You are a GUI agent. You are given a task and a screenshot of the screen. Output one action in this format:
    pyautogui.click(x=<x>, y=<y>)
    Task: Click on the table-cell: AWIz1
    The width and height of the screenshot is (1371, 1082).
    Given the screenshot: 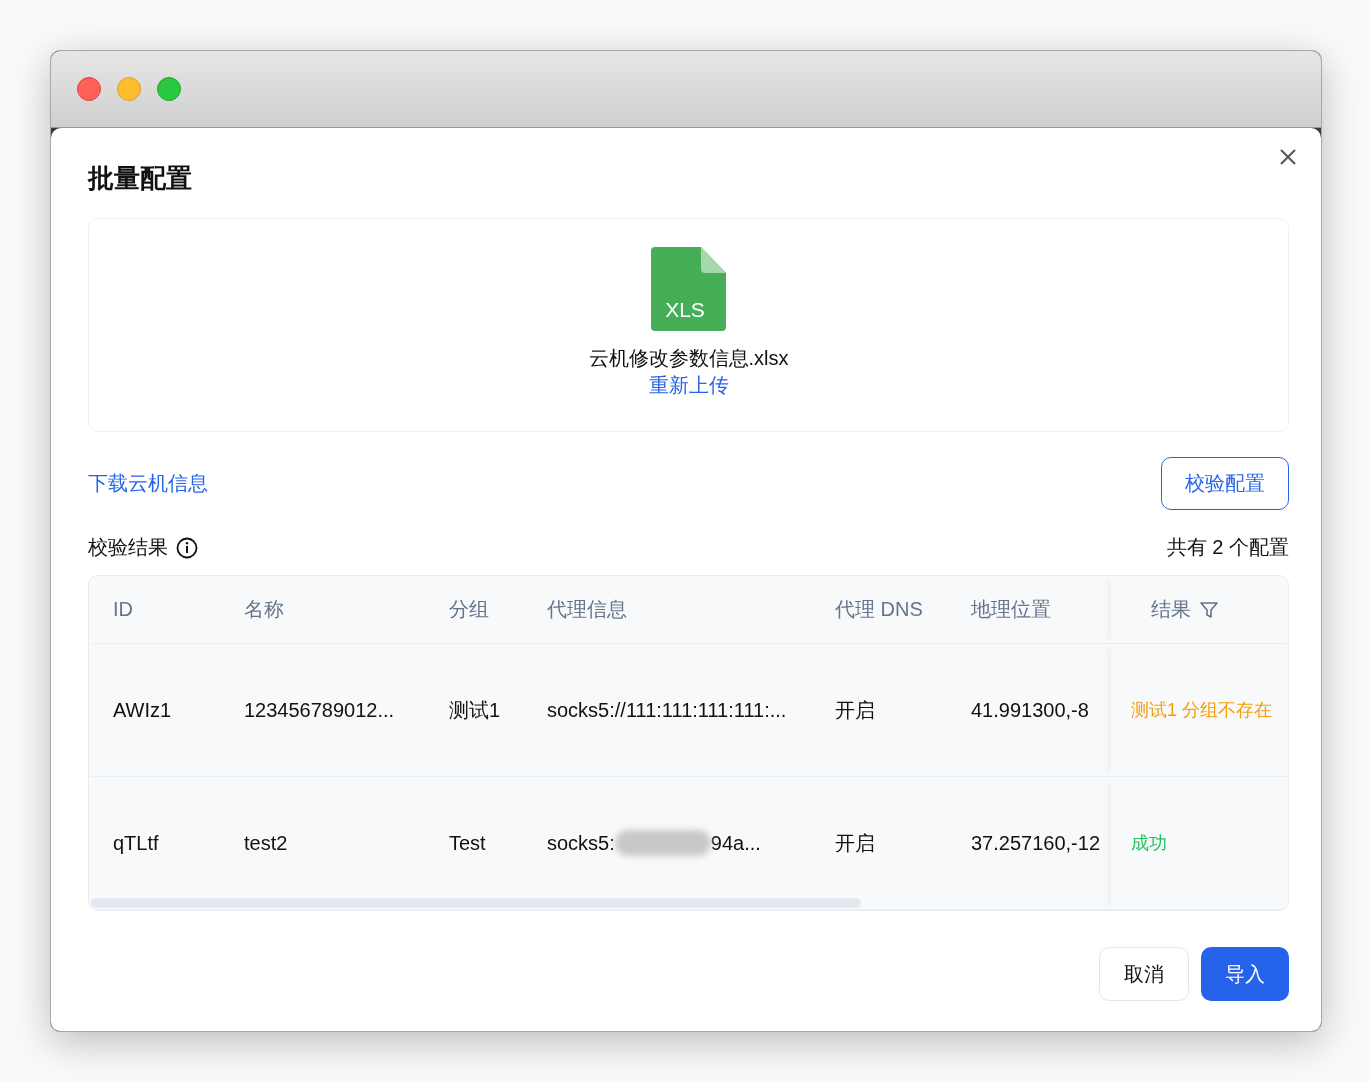 What is the action you would take?
    pyautogui.click(x=142, y=710)
    